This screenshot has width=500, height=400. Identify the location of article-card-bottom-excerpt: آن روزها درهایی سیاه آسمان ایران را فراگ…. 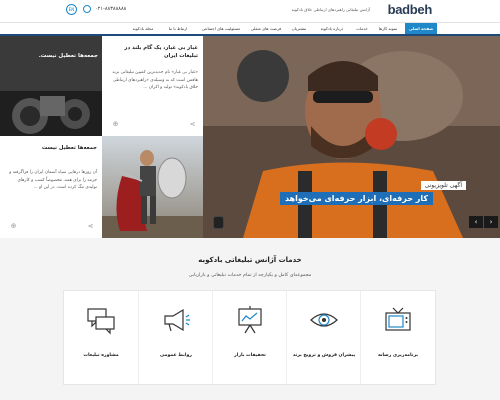
(53, 180).